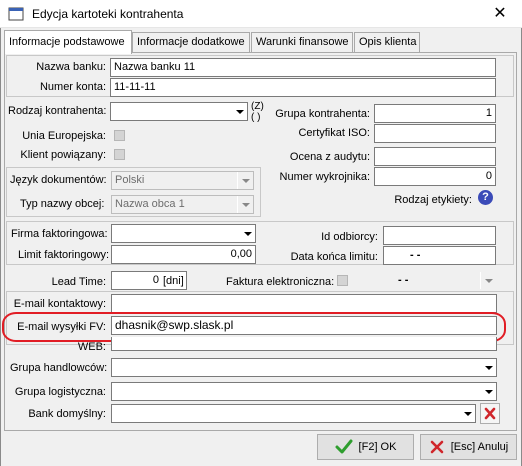  Describe the element at coordinates (261, 14) in the screenshot. I see `title-bar: Edycja kartoteki kontrahenta ✕` at that location.